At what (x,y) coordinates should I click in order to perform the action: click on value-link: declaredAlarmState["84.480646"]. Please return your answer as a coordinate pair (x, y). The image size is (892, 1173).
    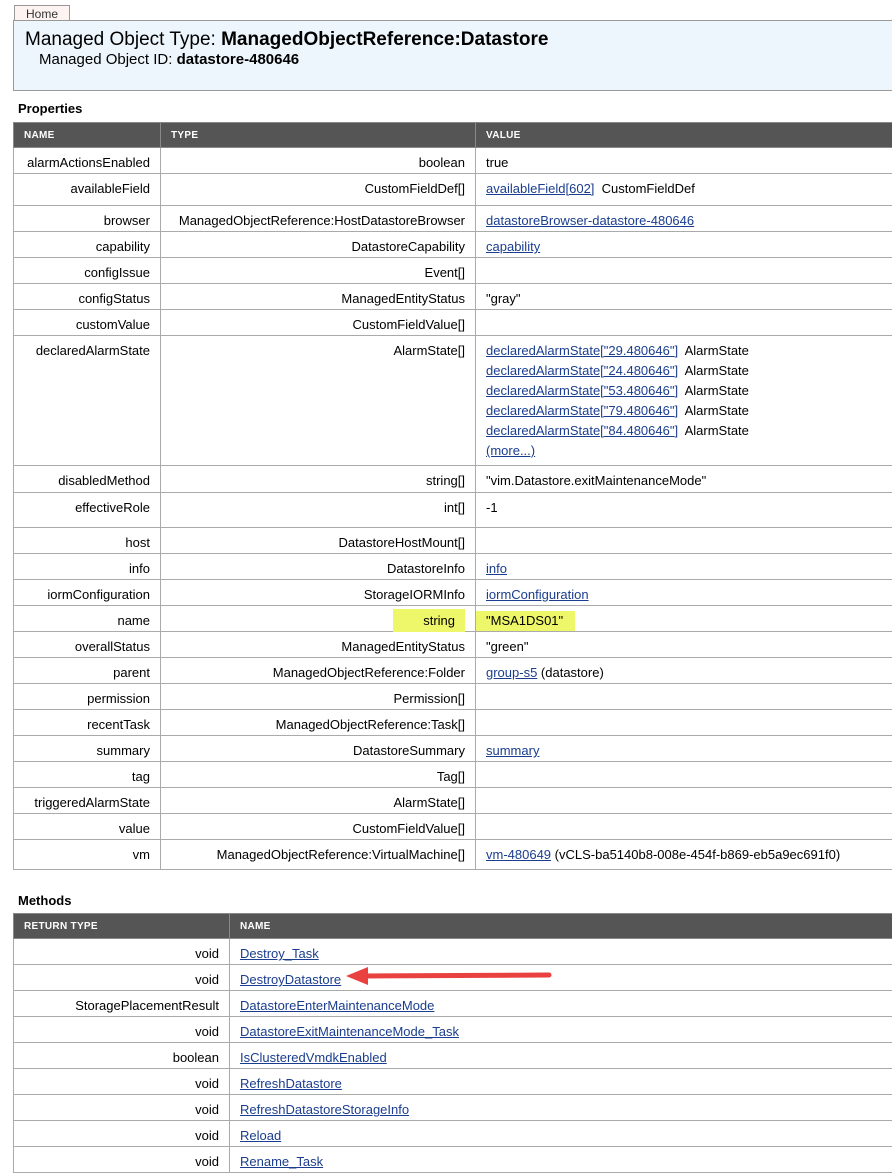
    Looking at the image, I should click on (582, 430).